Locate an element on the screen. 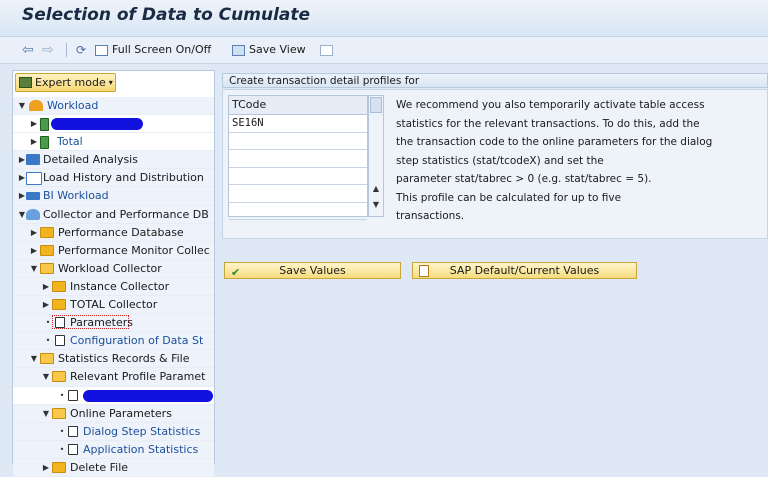 The height and width of the screenshot is (477, 768). scroll-up-icon: ▲ is located at coordinates (376, 188).